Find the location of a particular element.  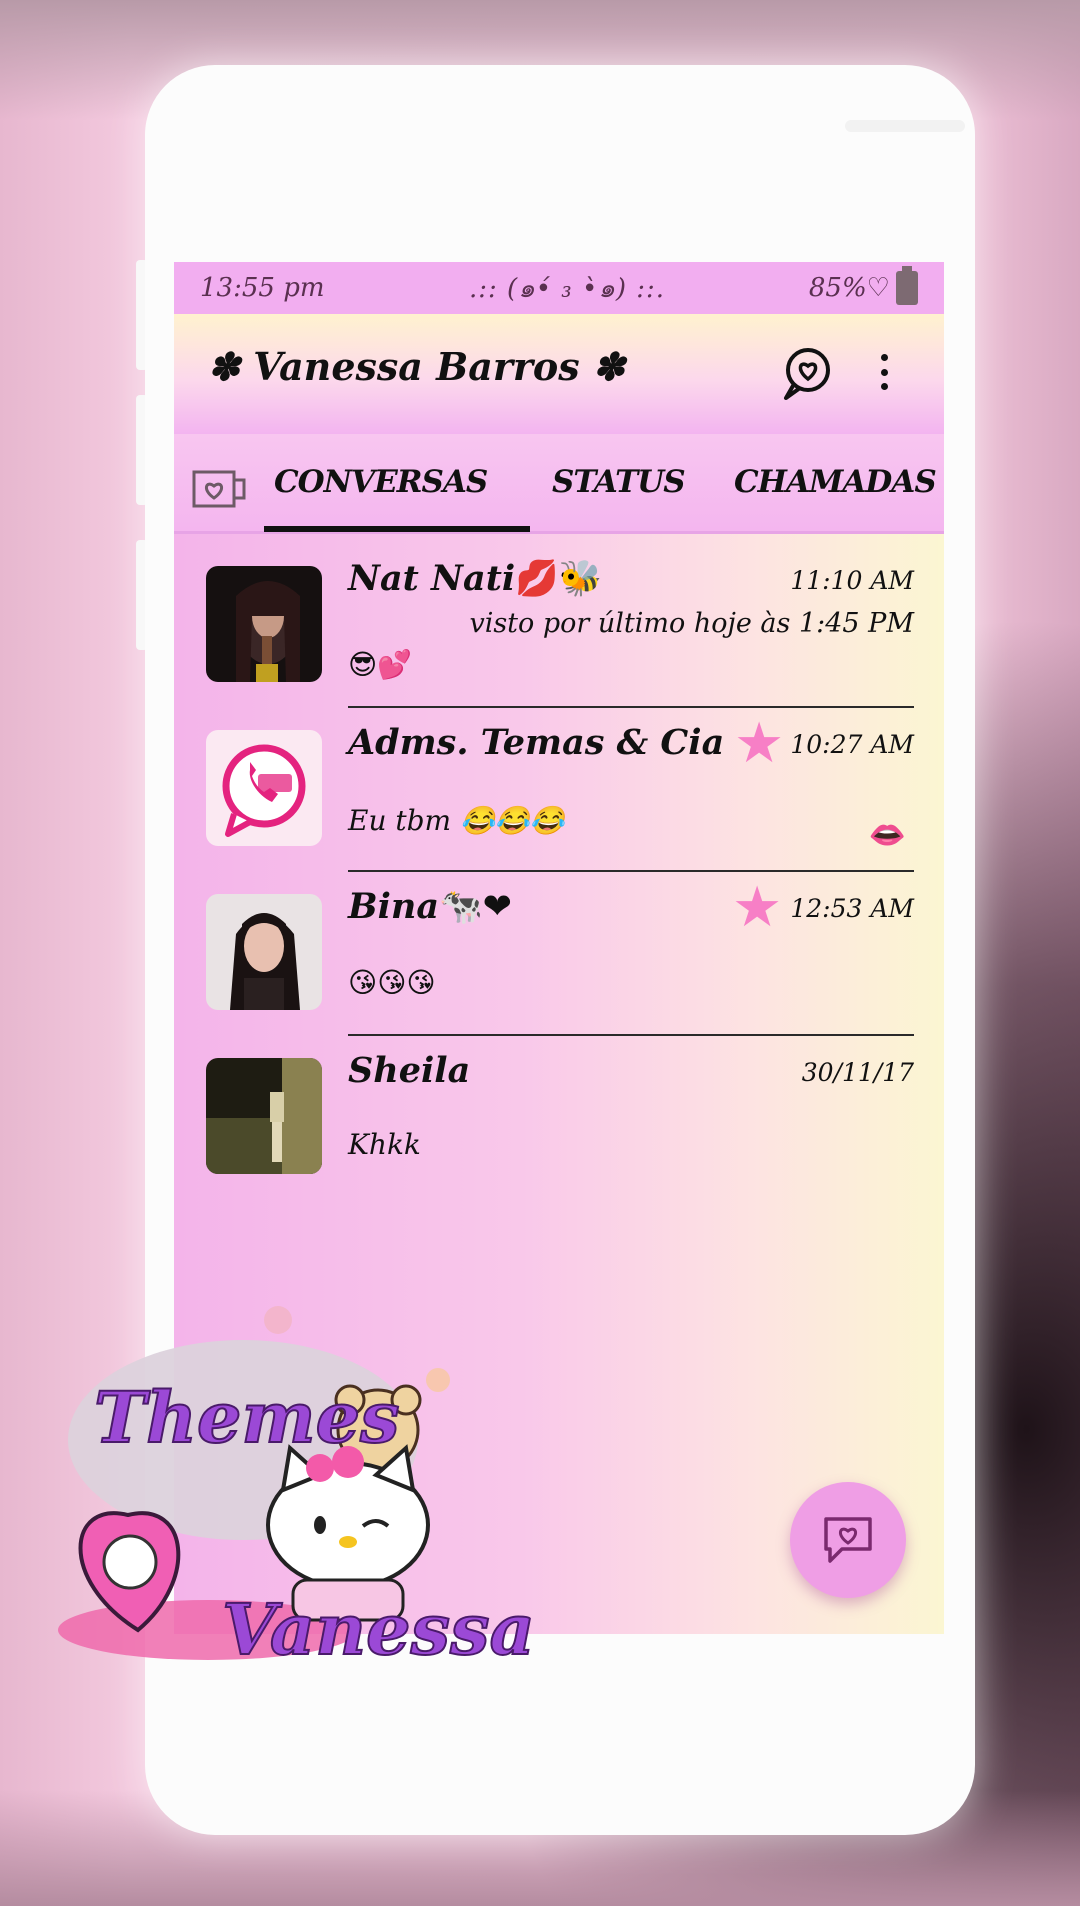

chat-row-sheila: Sheila 30/11/17 Khkk is located at coordinates (559, 1118).